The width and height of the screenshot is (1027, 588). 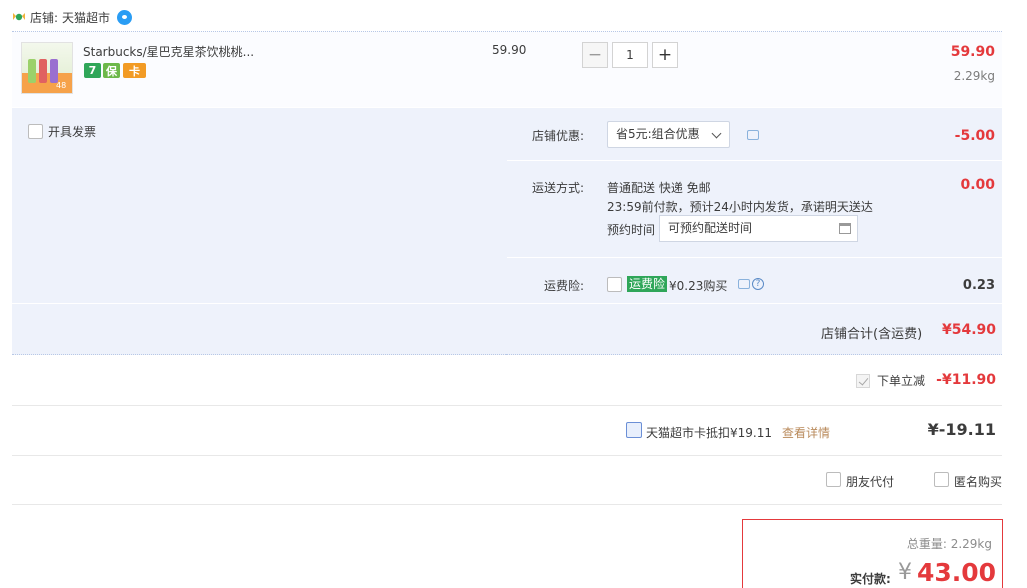 What do you see at coordinates (631, 230) in the screenshot?
I see `schedule-label: 预约时间` at bounding box center [631, 230].